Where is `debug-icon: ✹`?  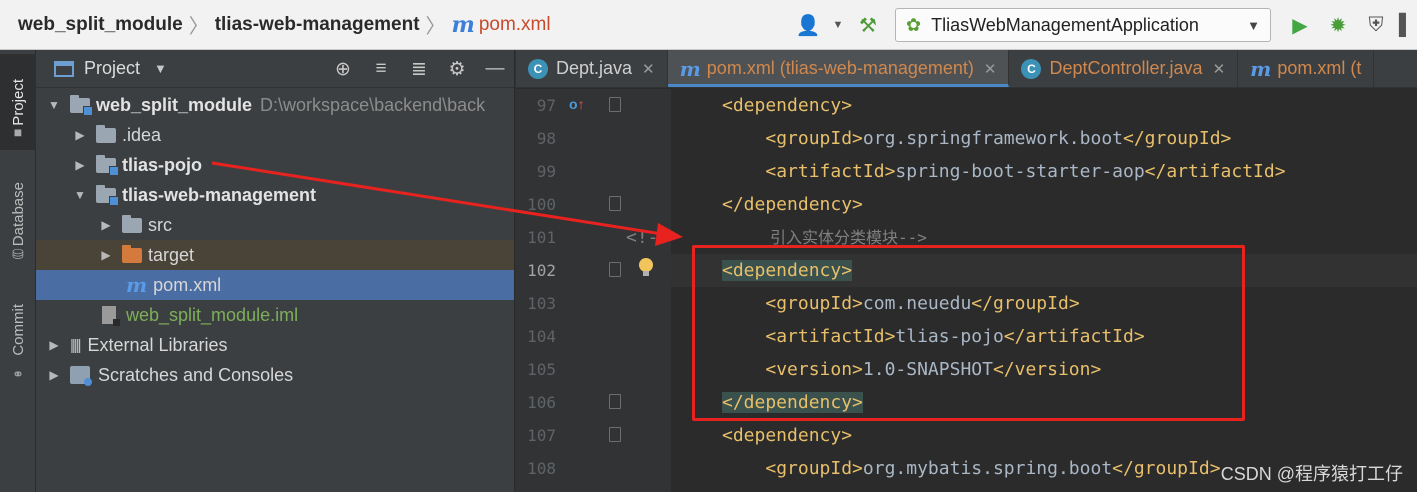
debug-icon: ✹ is located at coordinates (1338, 25).